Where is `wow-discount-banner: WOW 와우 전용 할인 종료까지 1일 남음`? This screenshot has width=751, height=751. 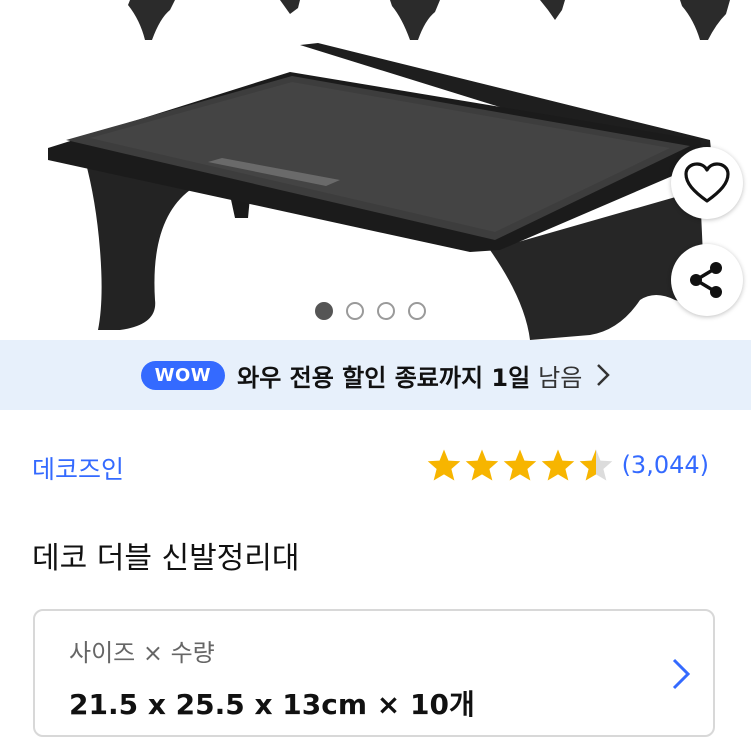 wow-discount-banner: WOW 와우 전용 할인 종료까지 1일 남음 is located at coordinates (375, 375).